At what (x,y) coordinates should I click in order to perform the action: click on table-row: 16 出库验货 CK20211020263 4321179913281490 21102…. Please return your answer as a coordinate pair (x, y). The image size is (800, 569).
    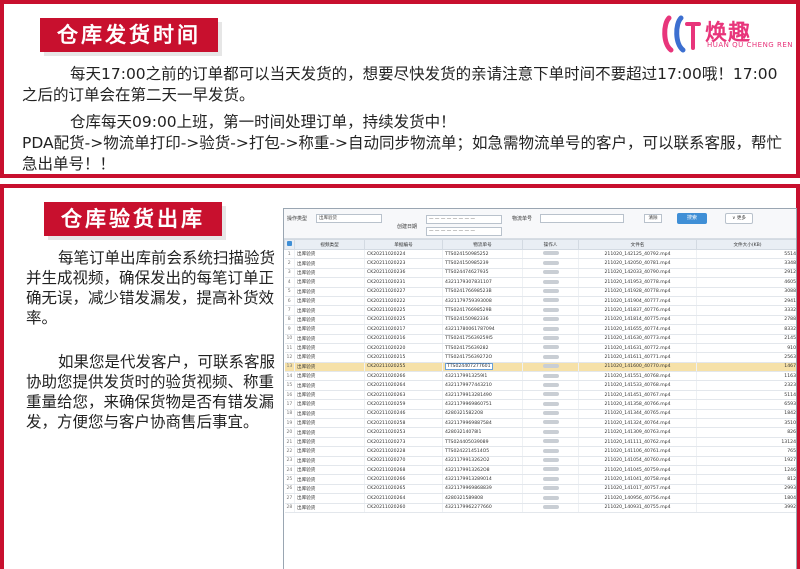
    Looking at the image, I should click on (540, 395).